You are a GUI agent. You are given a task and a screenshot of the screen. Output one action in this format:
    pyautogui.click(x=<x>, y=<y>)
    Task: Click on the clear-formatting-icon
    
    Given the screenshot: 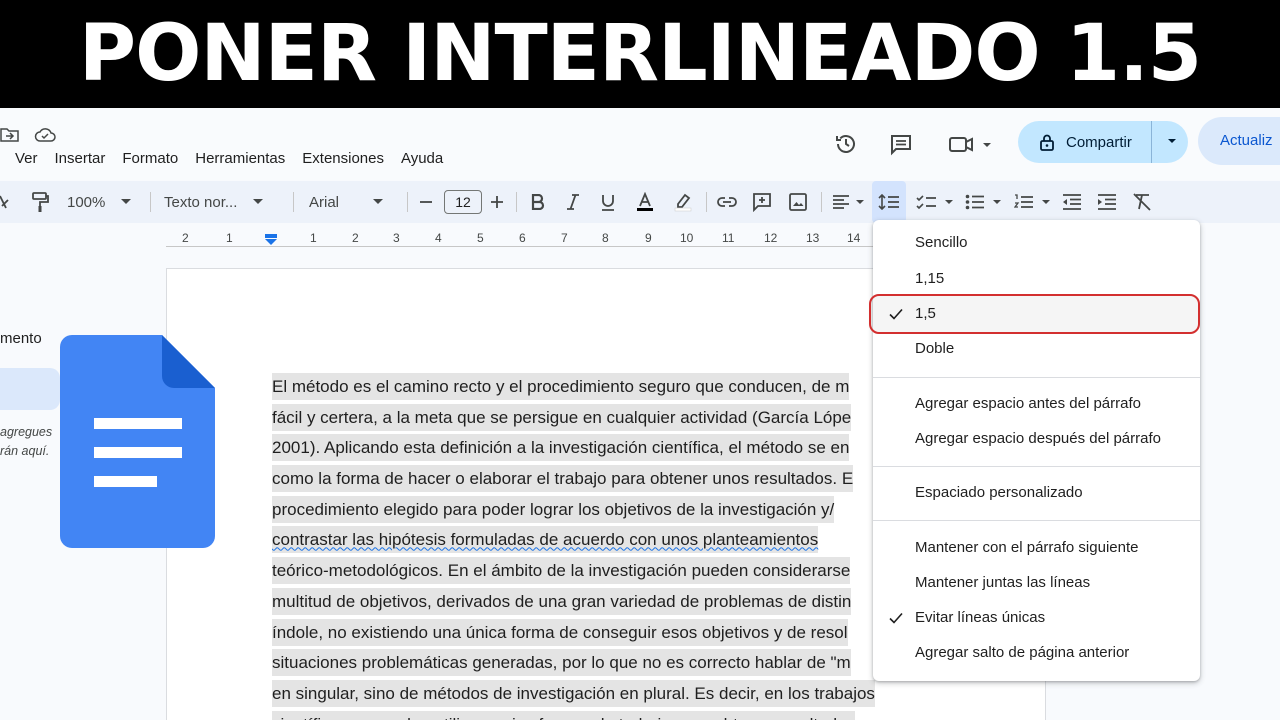 What is the action you would take?
    pyautogui.click(x=1142, y=202)
    